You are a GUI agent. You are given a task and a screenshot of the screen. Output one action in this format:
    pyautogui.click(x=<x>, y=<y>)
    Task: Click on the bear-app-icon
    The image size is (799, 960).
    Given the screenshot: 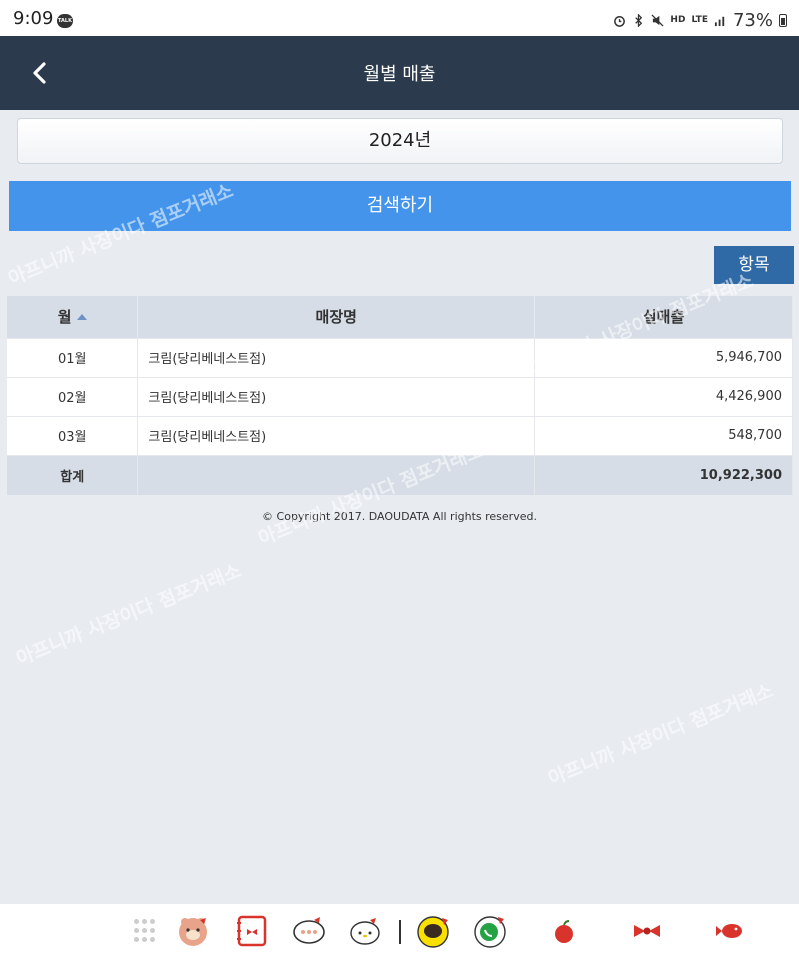 What is the action you would take?
    pyautogui.click(x=193, y=931)
    